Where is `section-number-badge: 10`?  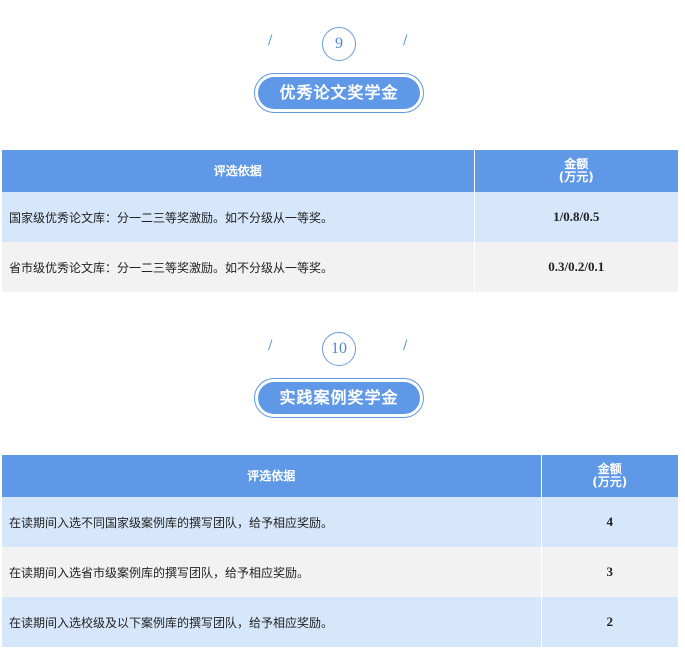 section-number-badge: 10 is located at coordinates (339, 349).